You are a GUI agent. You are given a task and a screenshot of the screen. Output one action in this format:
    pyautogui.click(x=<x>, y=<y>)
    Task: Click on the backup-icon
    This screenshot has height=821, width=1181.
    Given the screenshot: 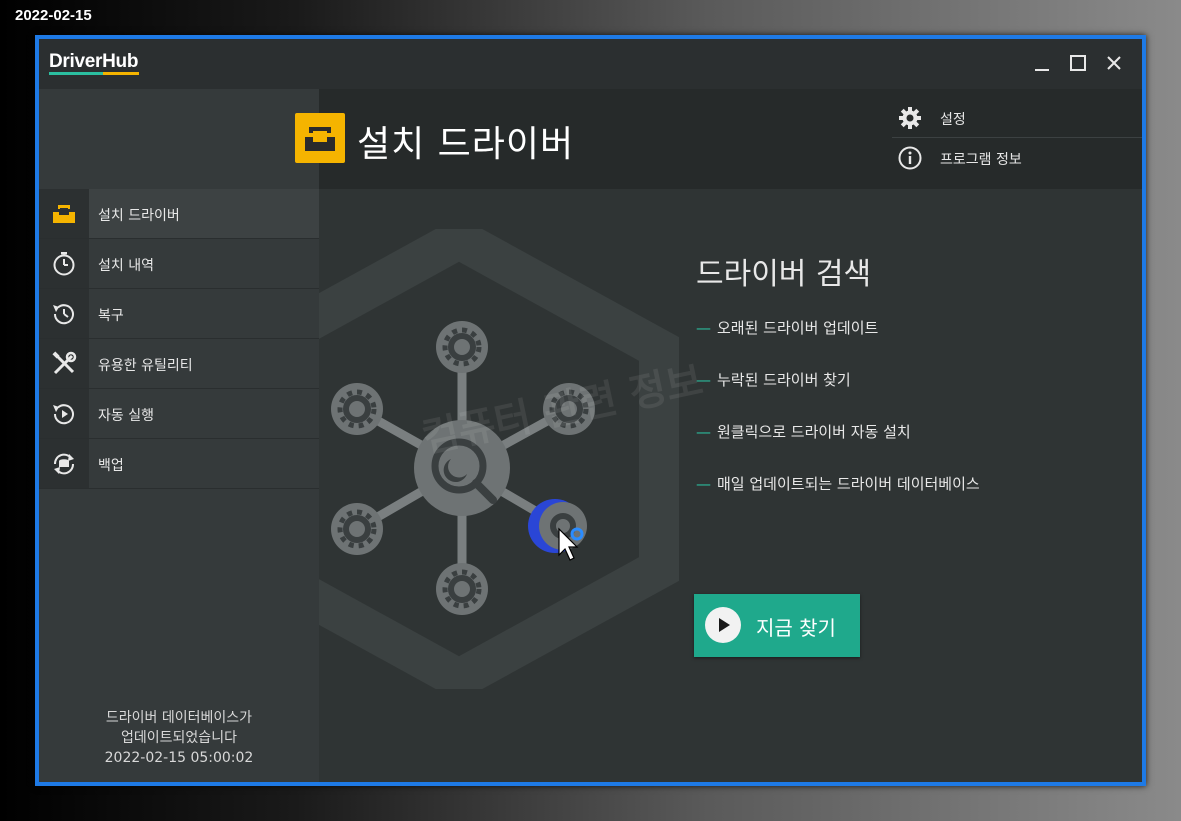 What is the action you would take?
    pyautogui.click(x=64, y=464)
    